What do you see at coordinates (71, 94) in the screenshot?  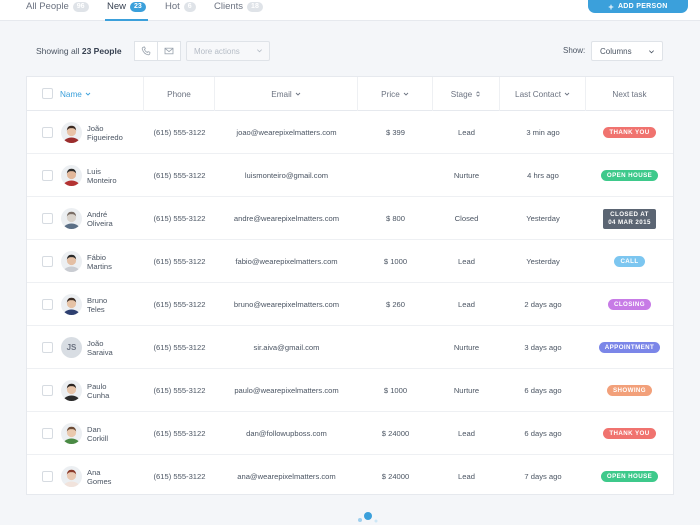 I see `column-label: Name` at bounding box center [71, 94].